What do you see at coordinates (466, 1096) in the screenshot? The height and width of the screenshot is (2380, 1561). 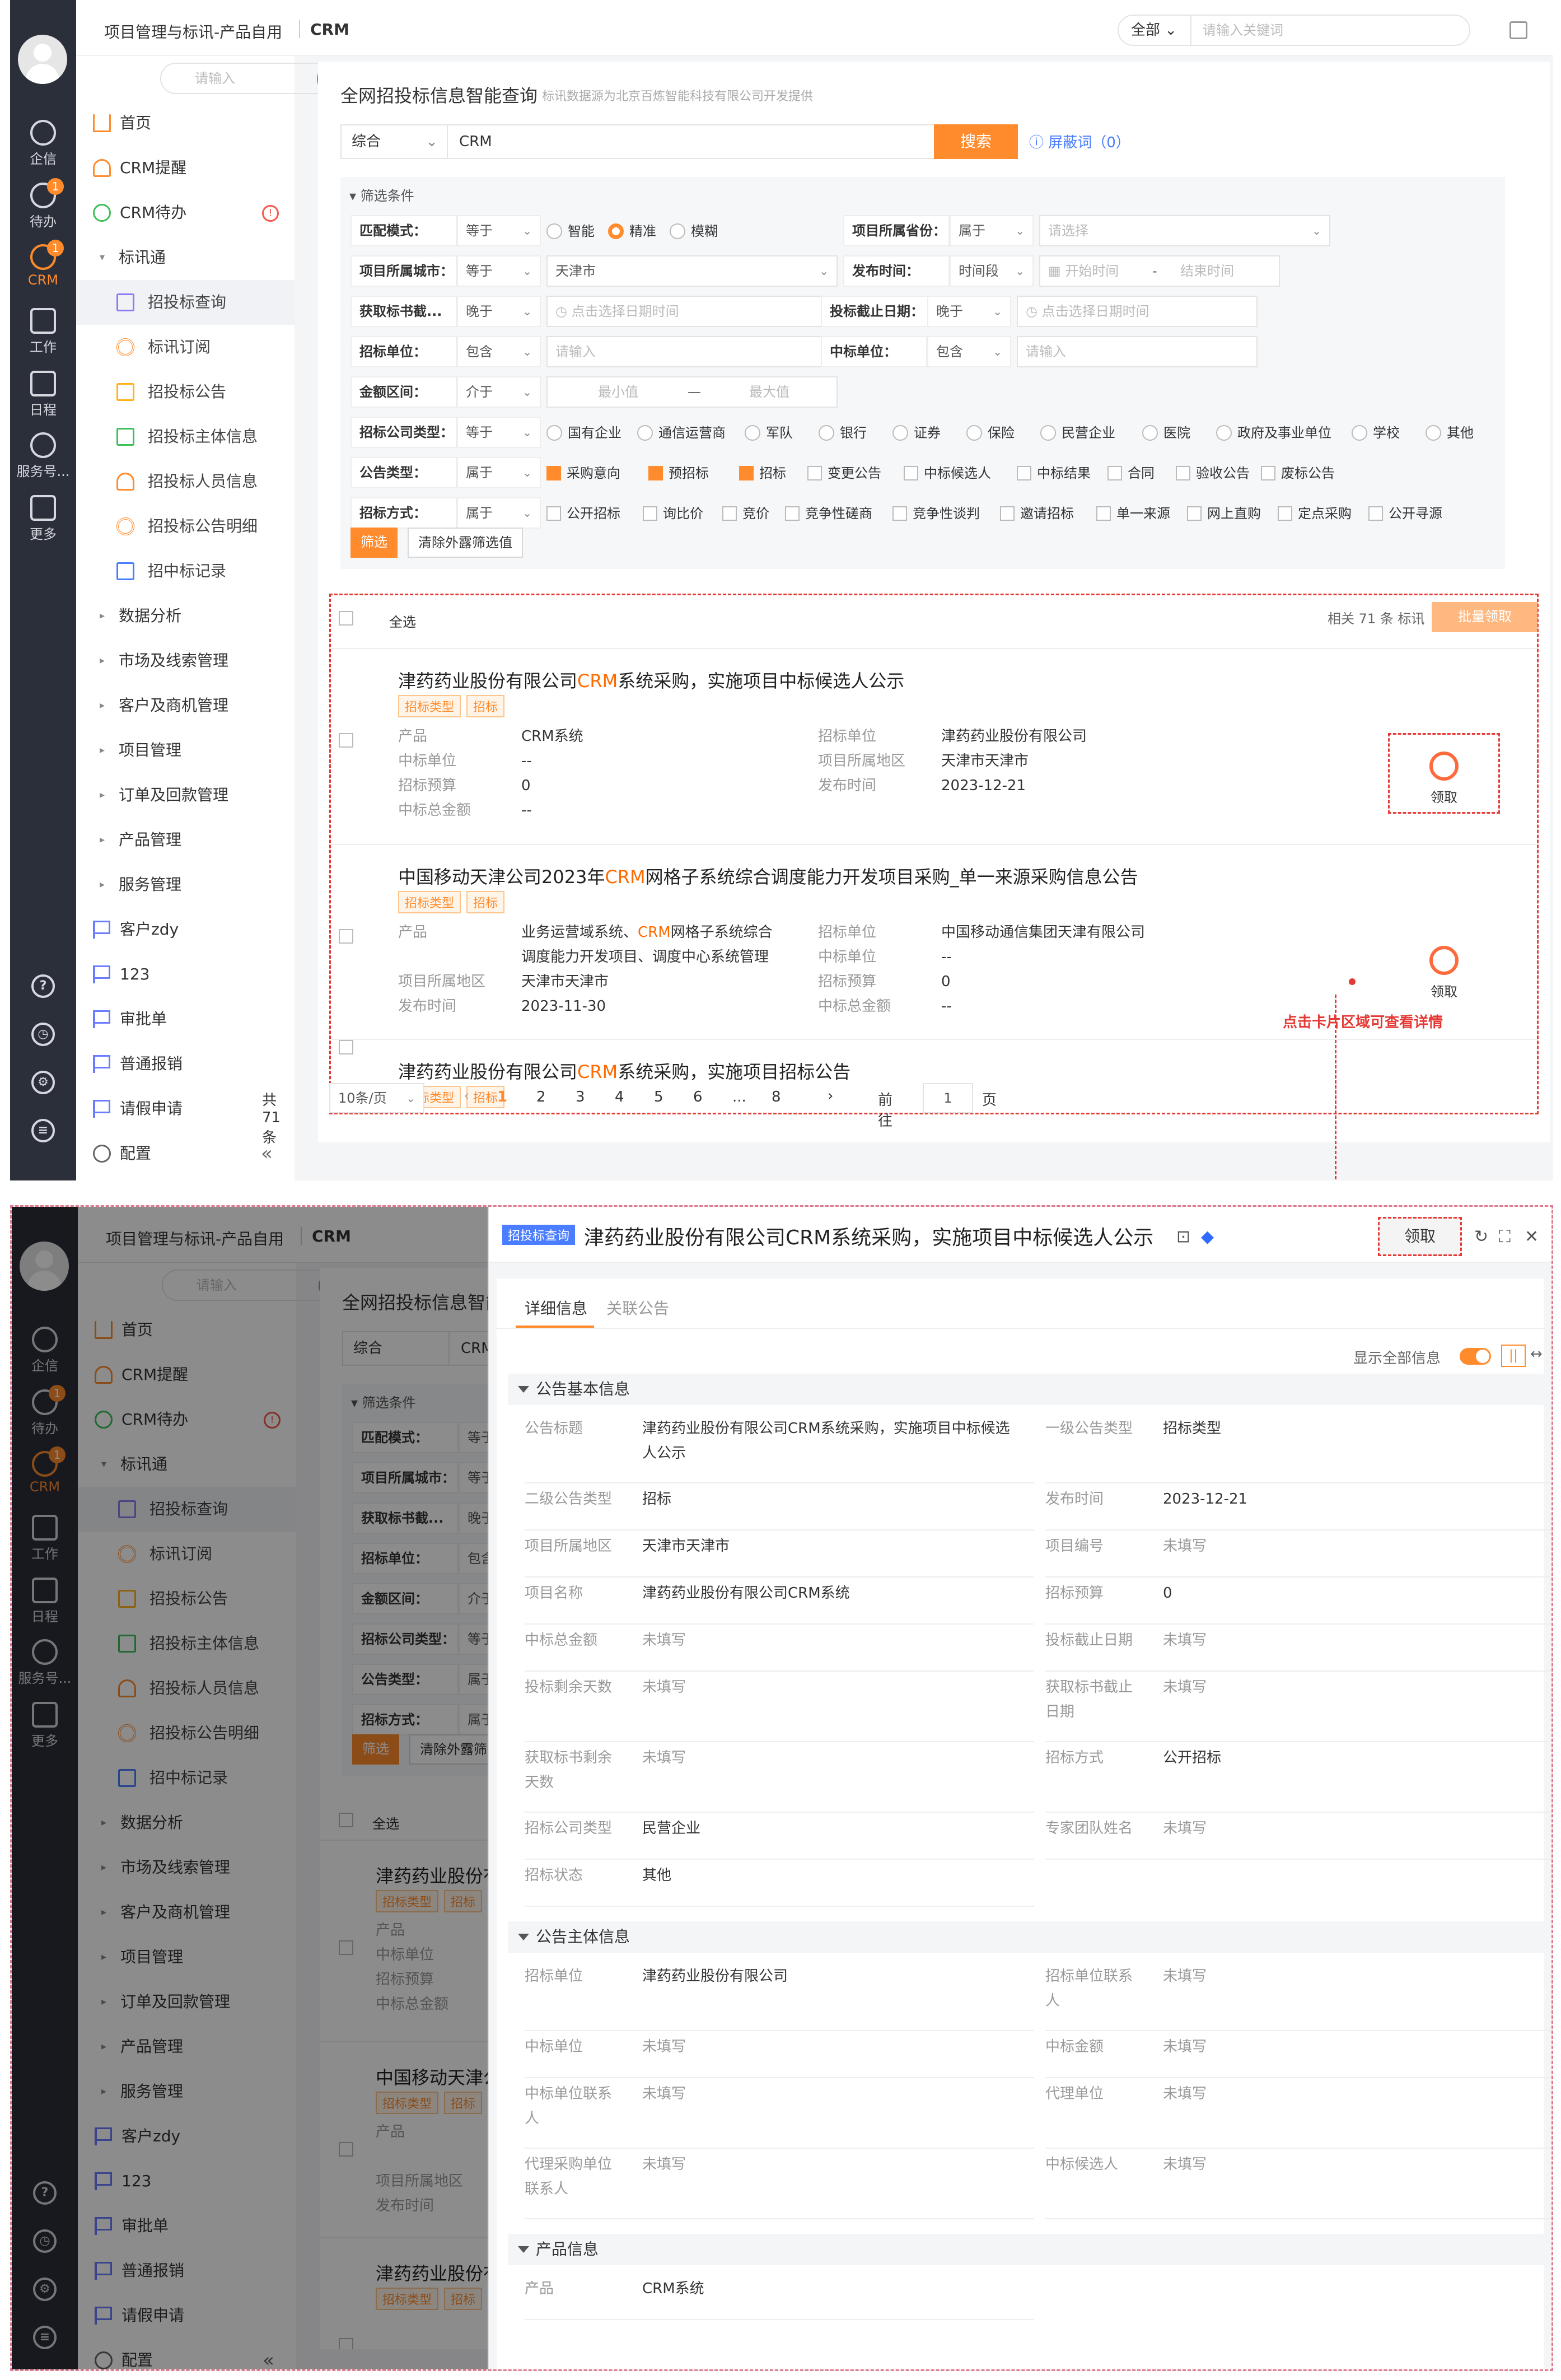 I see `prev-page-icon: ‹` at bounding box center [466, 1096].